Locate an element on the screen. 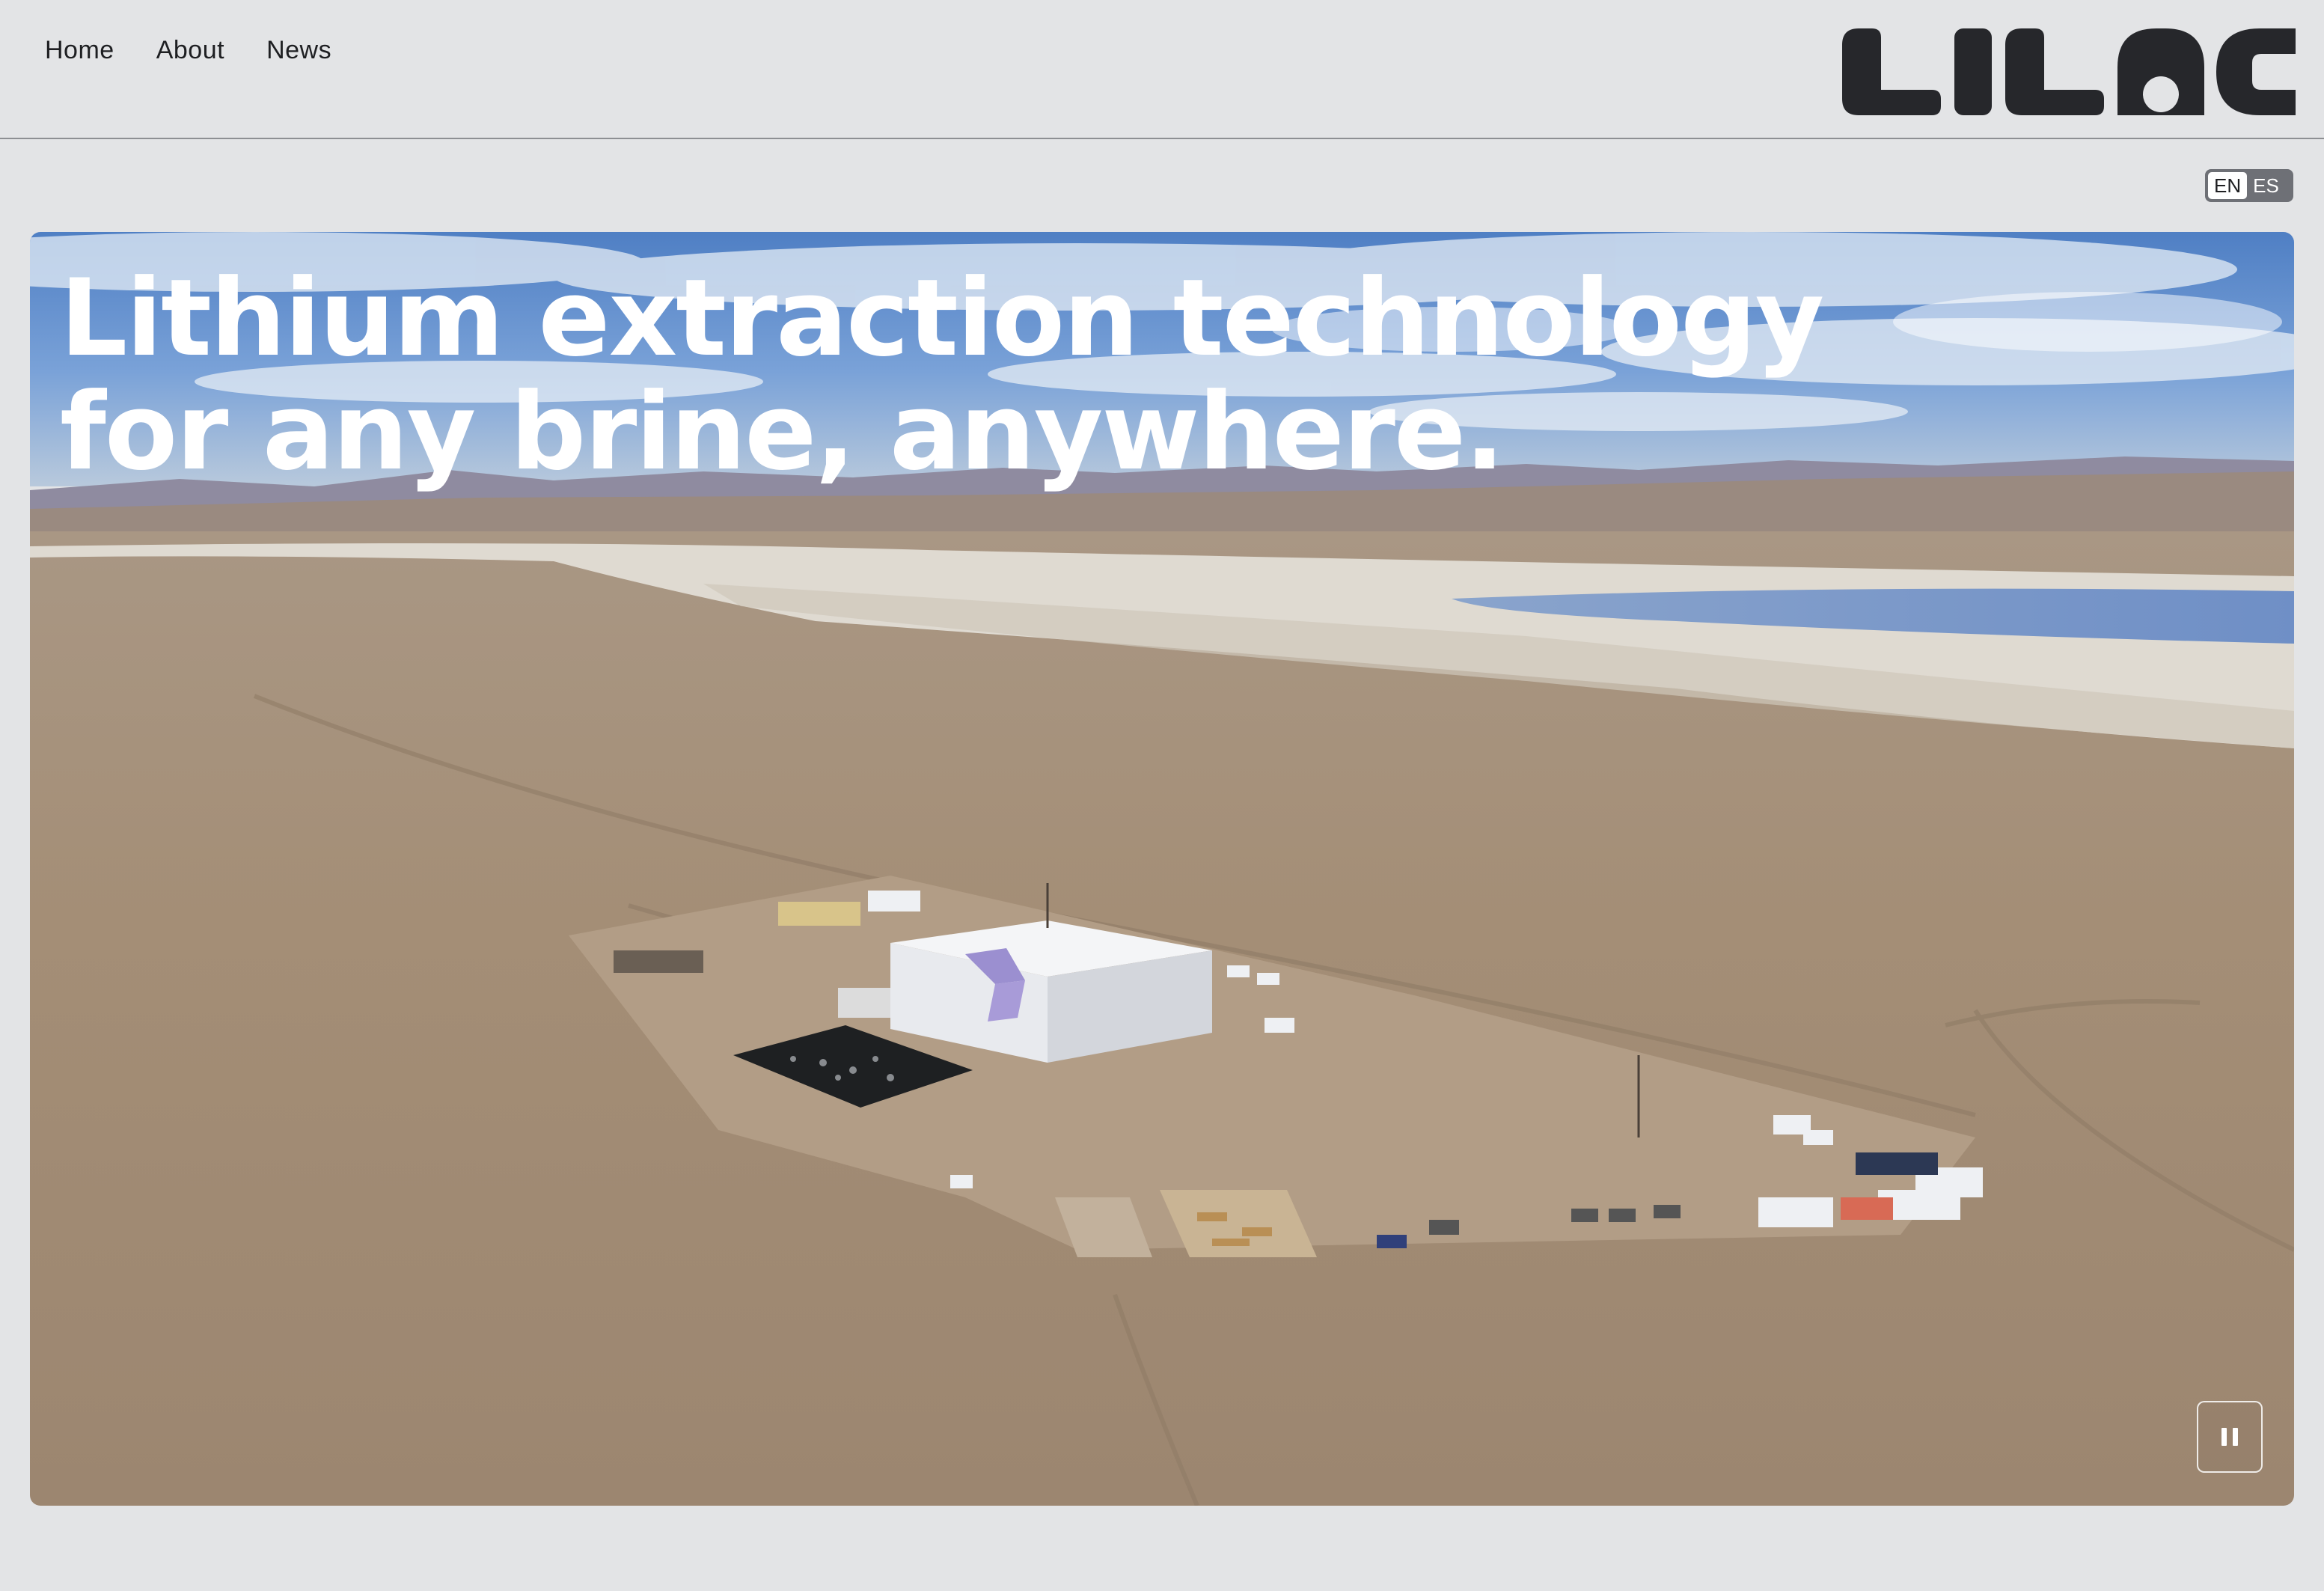 The height and width of the screenshot is (1591, 2324). lang-es-option: ES is located at coordinates (2266, 185).